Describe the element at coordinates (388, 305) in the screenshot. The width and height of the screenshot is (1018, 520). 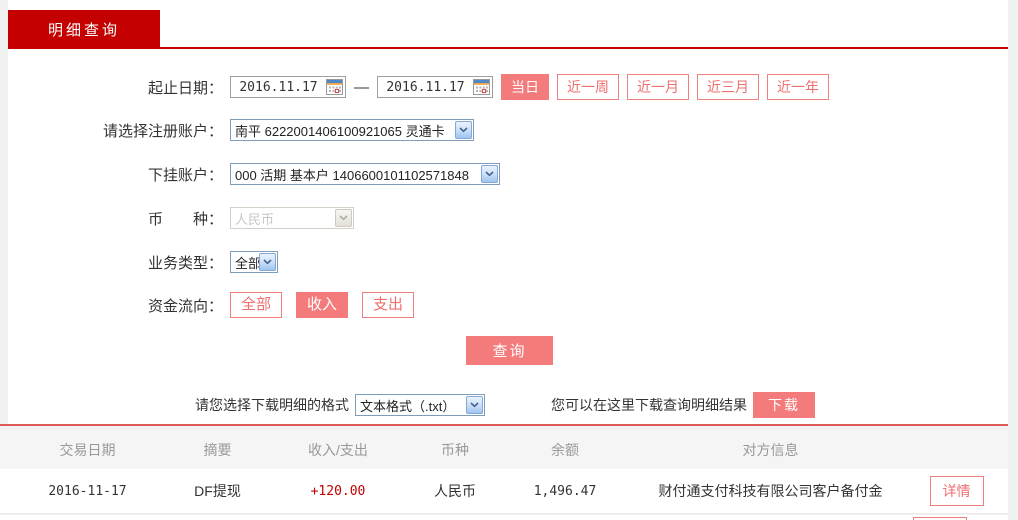
I see `fund-flow-expense-button: 支出` at that location.